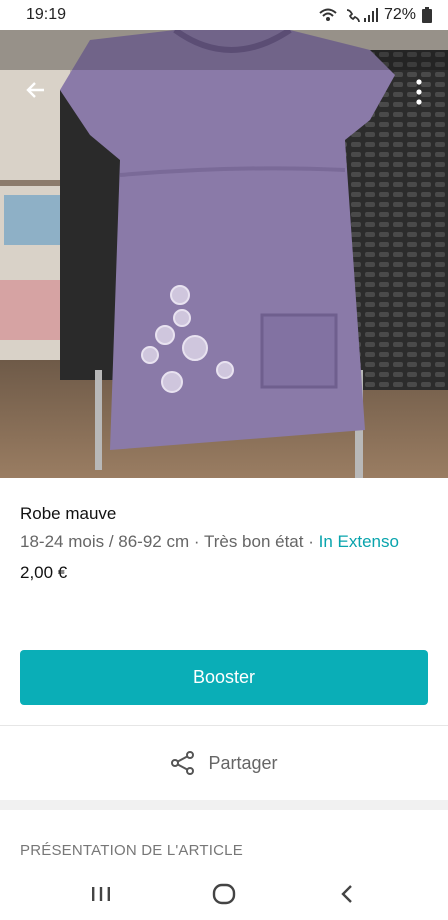 The image size is (448, 920). I want to click on share-label: Partager, so click(243, 762).